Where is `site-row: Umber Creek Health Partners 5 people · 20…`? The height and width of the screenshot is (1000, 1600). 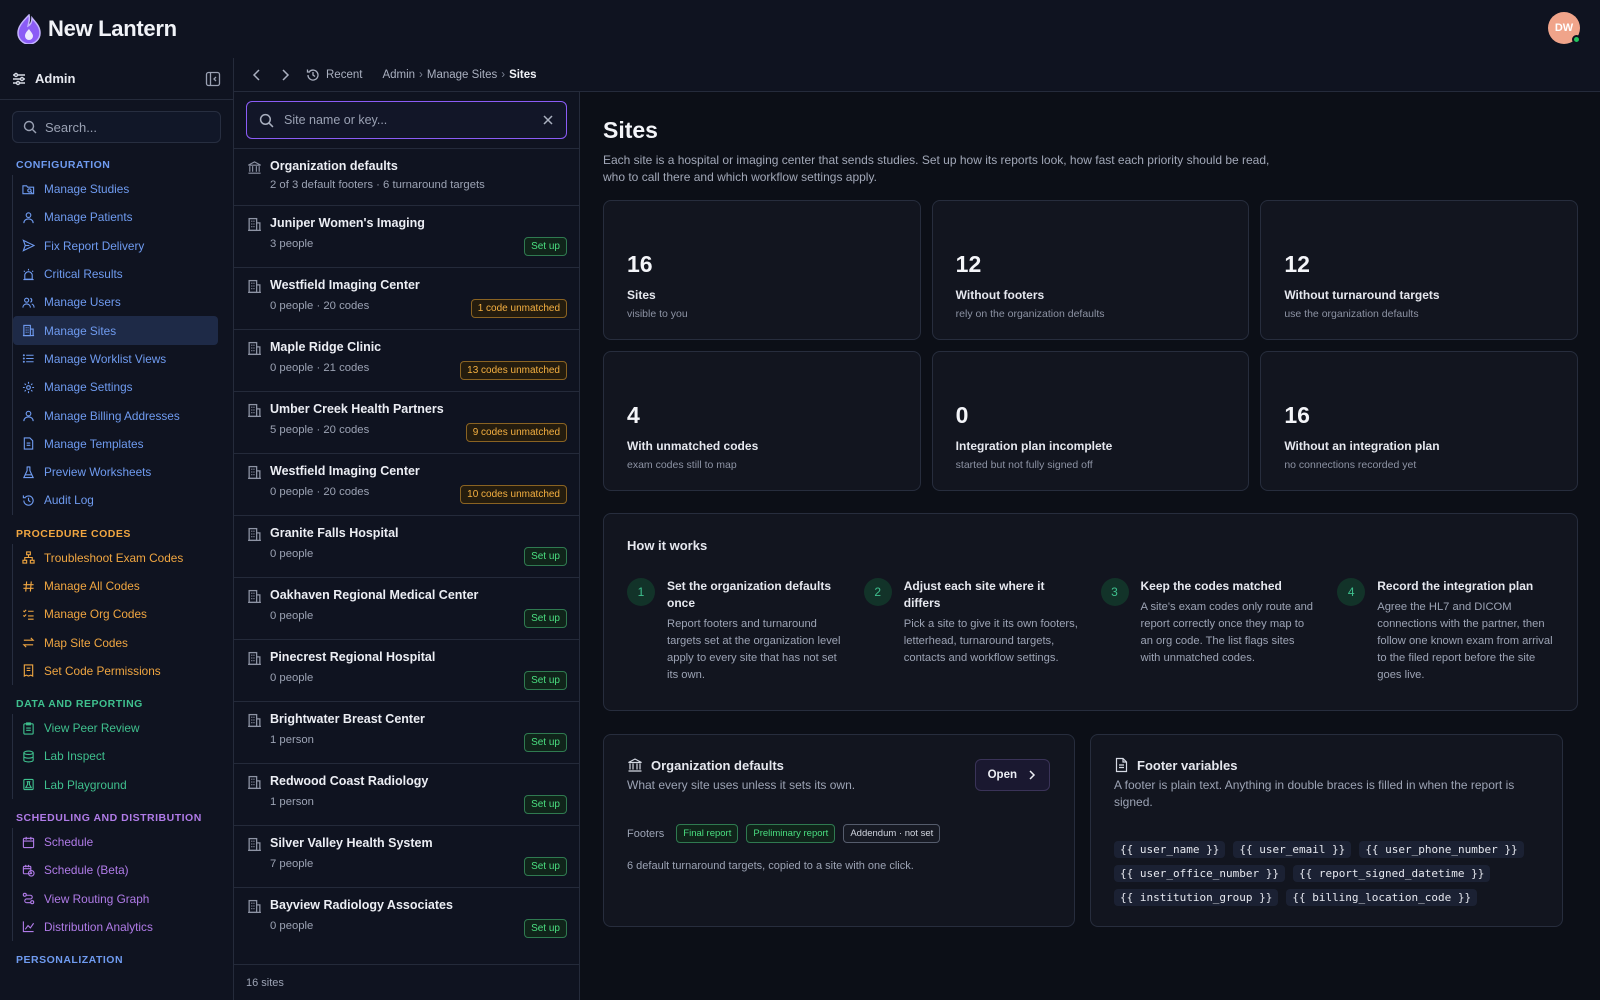
site-row: Umber Creek Health Partners 5 people · 20… is located at coordinates (406, 422).